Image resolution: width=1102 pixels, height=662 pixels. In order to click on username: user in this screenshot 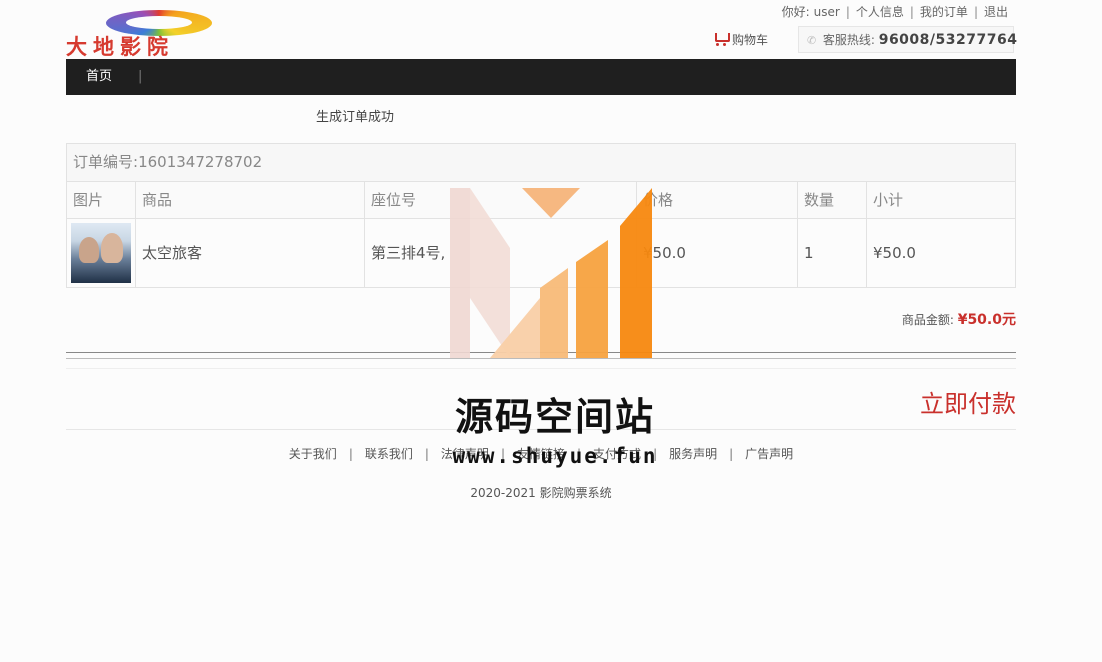, I will do `click(826, 12)`.